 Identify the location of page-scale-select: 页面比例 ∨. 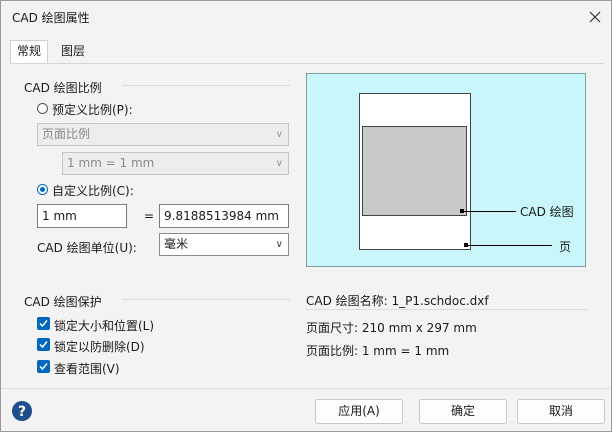
(163, 134).